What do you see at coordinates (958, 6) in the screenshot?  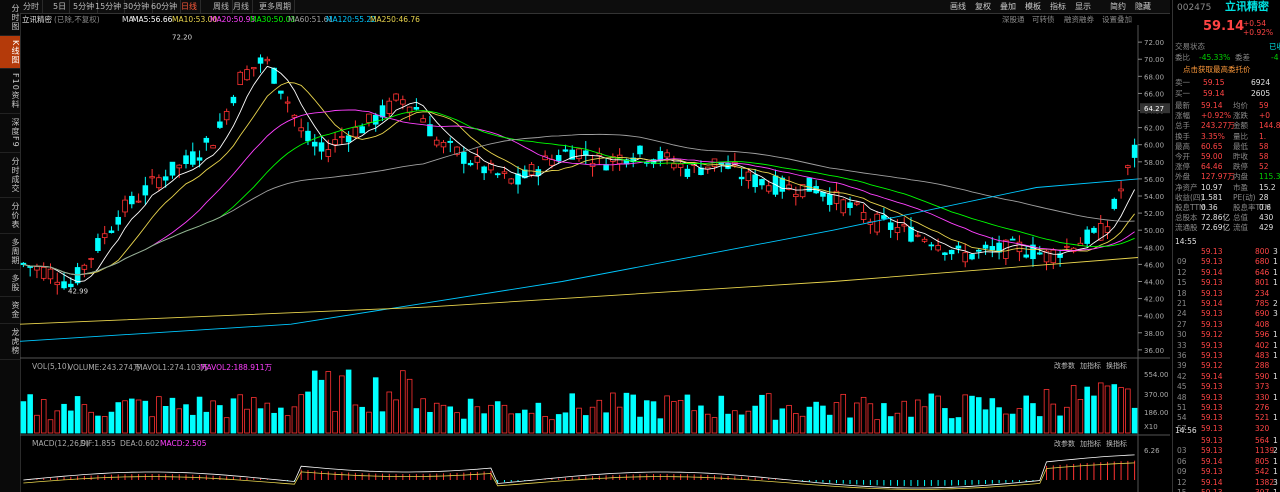 I see `toolbar-button-0: 画线` at bounding box center [958, 6].